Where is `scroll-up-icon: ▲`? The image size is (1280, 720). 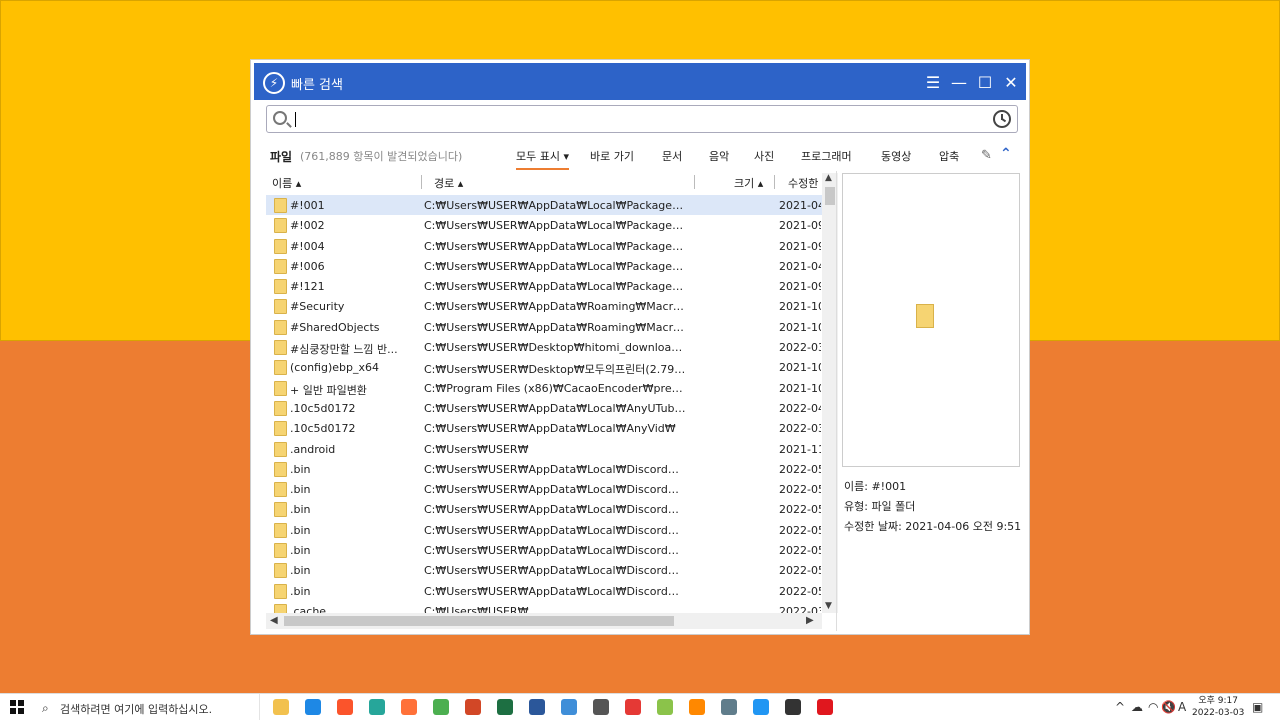 scroll-up-icon: ▲ is located at coordinates (828, 178).